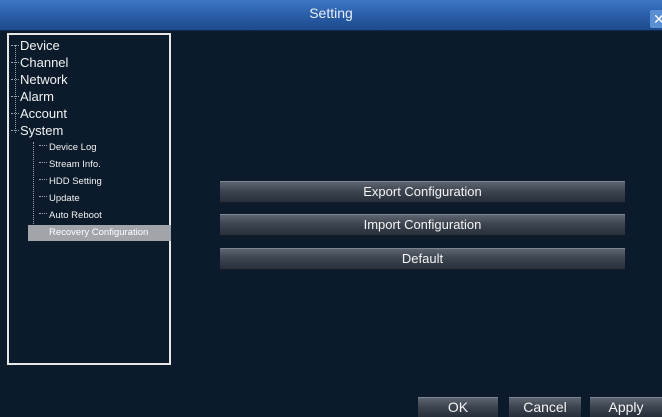 Image resolution: width=662 pixels, height=417 pixels. I want to click on tree-item-label: System, so click(42, 130).